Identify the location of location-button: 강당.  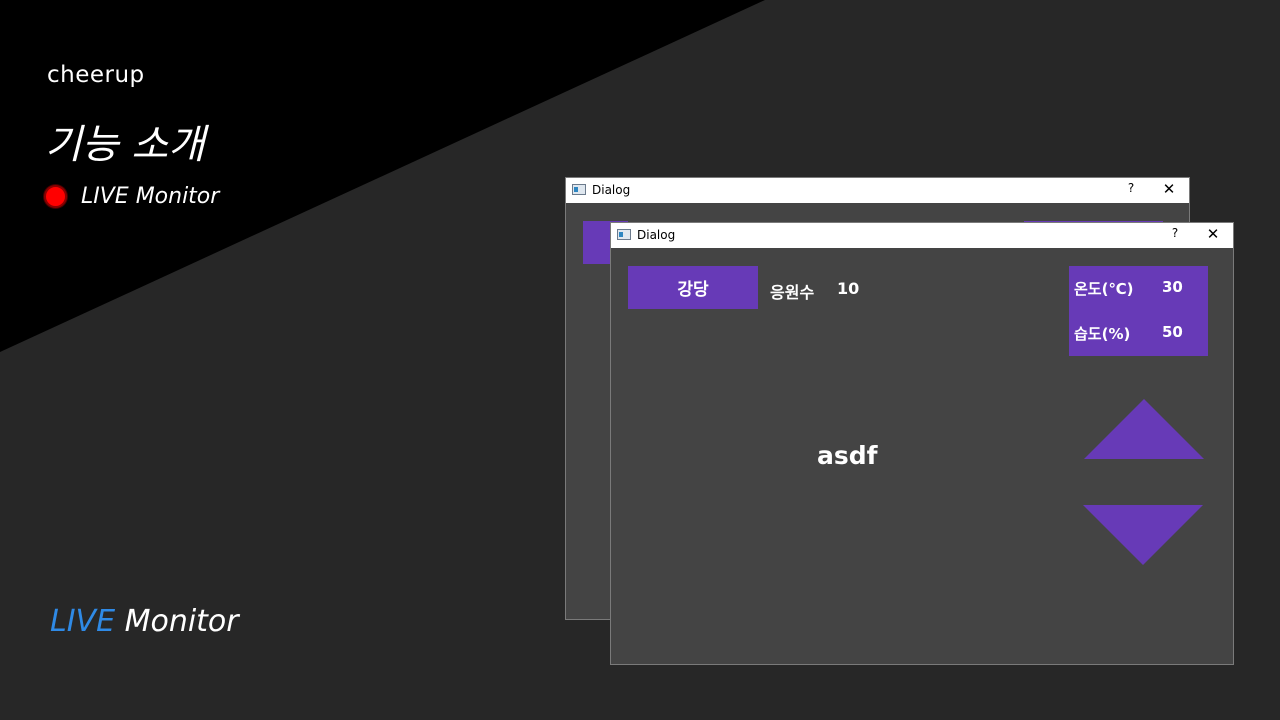
(693, 287).